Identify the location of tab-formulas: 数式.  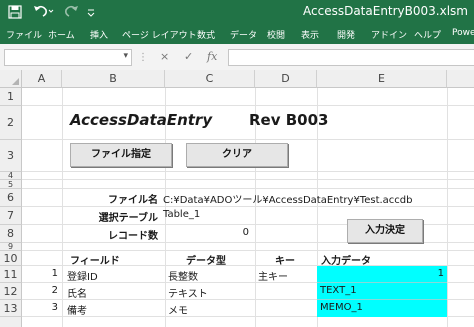
(206, 34).